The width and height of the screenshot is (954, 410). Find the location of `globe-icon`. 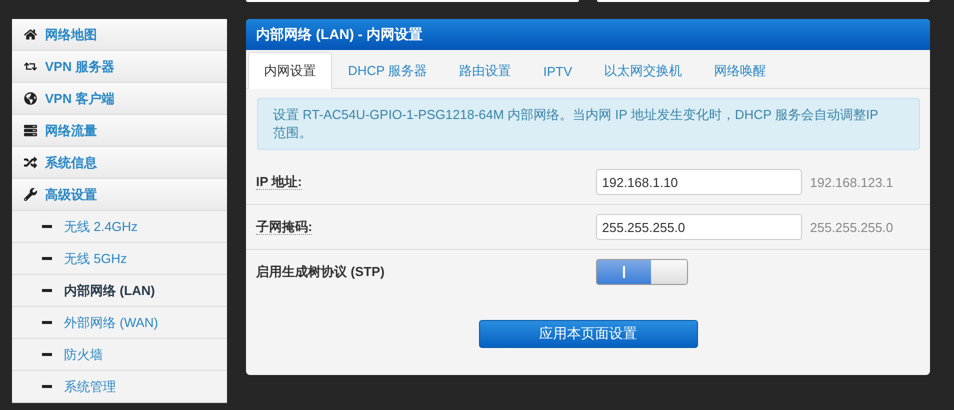

globe-icon is located at coordinates (30, 98).